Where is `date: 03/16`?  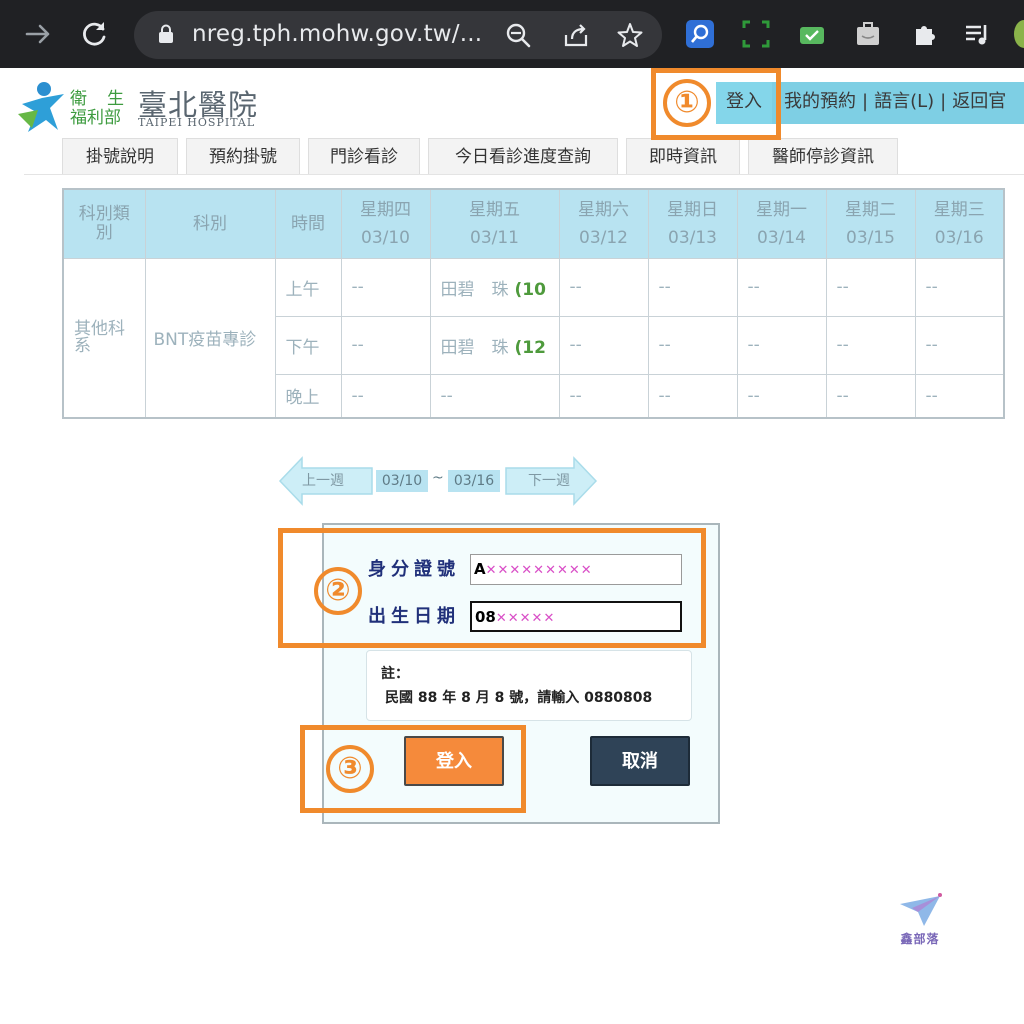 date: 03/16 is located at coordinates (959, 237).